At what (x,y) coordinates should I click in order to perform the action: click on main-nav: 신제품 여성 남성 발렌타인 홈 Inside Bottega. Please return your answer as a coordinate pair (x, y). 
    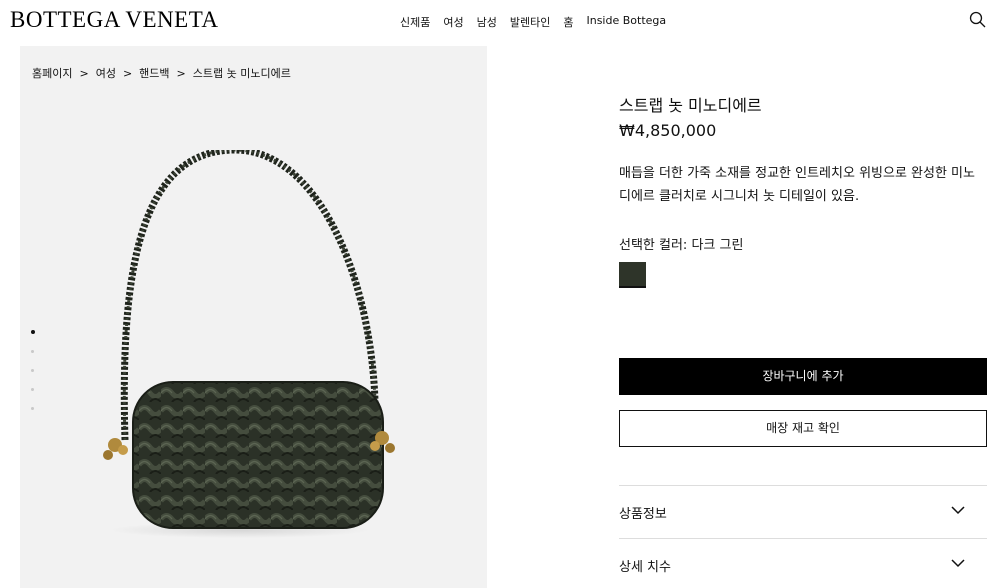
    Looking at the image, I should click on (539, 22).